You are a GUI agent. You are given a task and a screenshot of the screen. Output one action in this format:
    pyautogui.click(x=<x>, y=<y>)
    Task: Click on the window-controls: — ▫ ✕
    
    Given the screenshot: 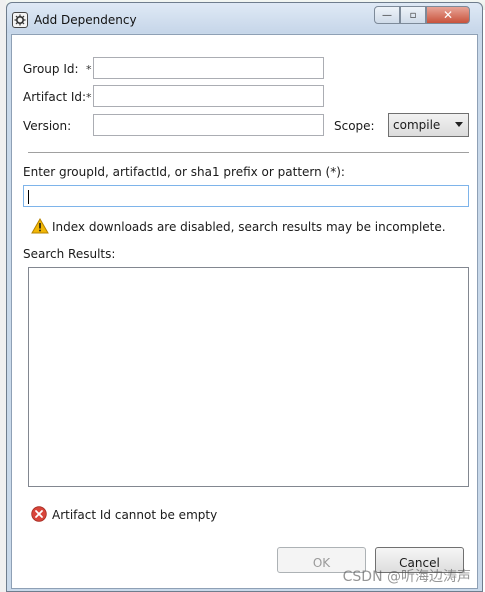 What is the action you would take?
    pyautogui.click(x=422, y=16)
    